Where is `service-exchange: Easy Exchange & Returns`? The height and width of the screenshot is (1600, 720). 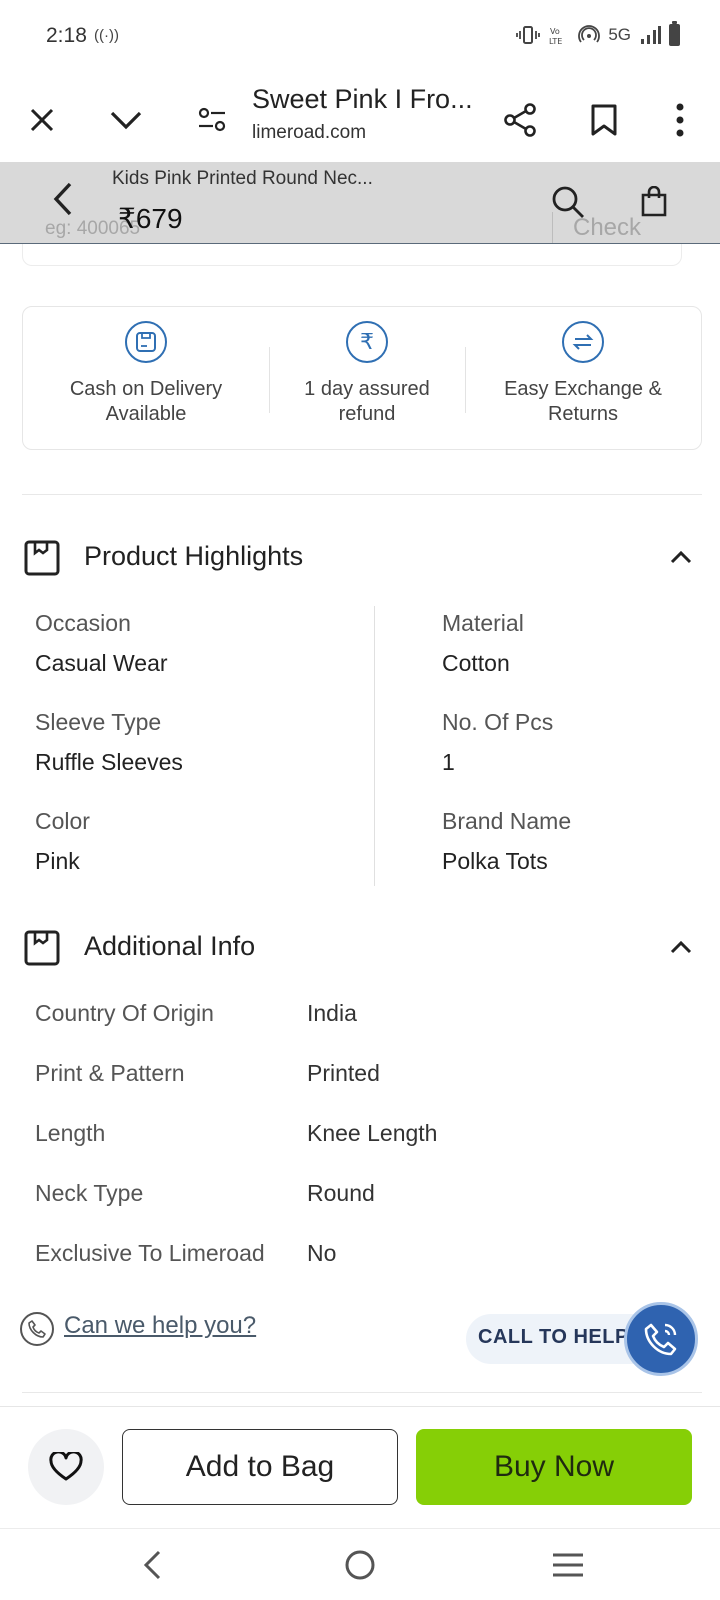
service-exchange: Easy Exchange & Returns is located at coordinates (583, 379).